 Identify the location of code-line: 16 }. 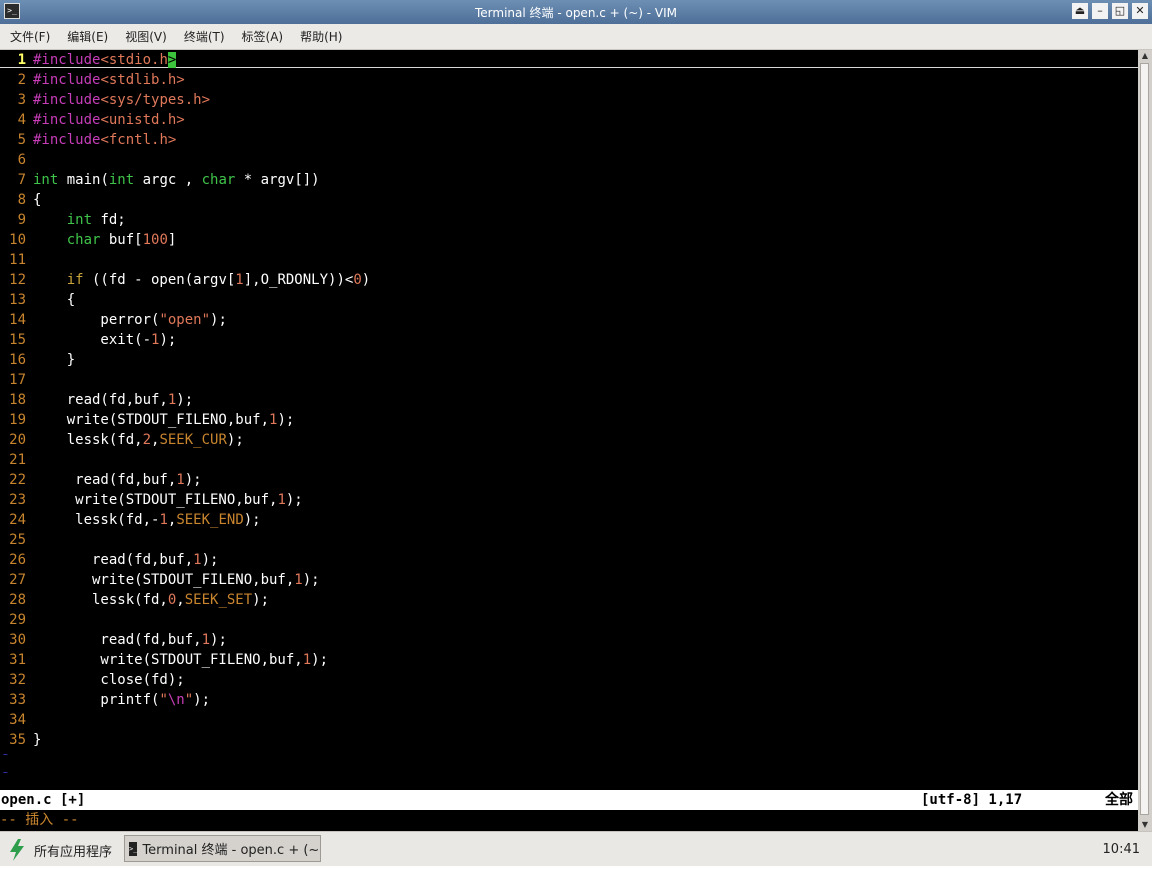
(37, 360).